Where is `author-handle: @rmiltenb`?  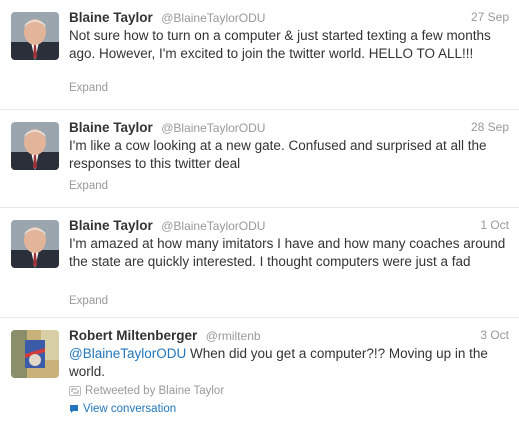
author-handle: @rmiltenb is located at coordinates (233, 336).